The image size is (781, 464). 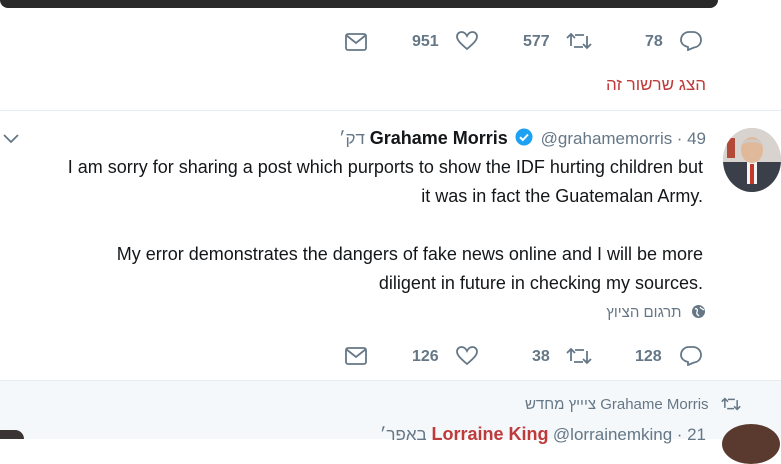 What do you see at coordinates (425, 41) in the screenshot?
I see `like-count: 951` at bounding box center [425, 41].